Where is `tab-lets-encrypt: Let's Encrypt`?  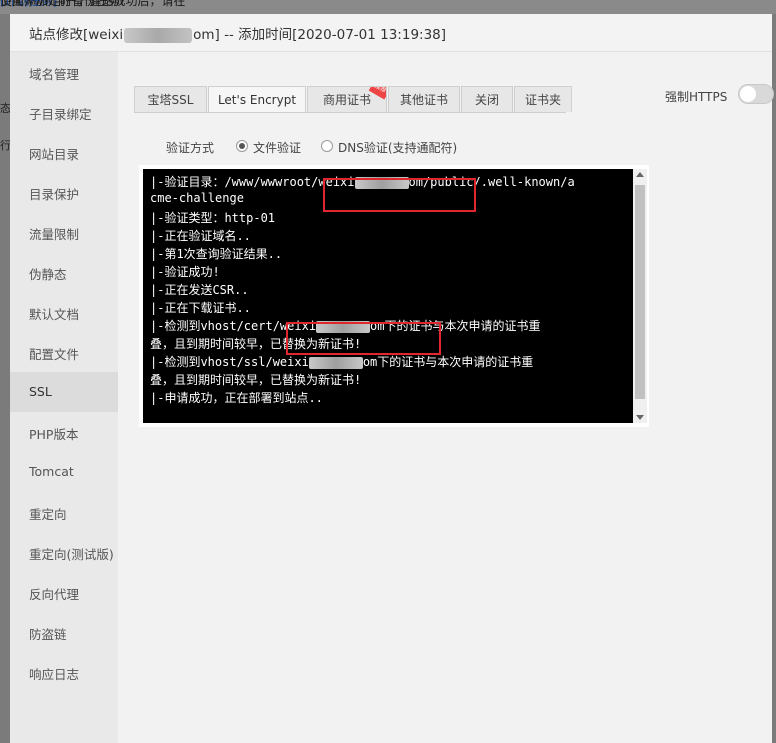
tab-lets-encrypt: Let's Encrypt is located at coordinates (257, 99).